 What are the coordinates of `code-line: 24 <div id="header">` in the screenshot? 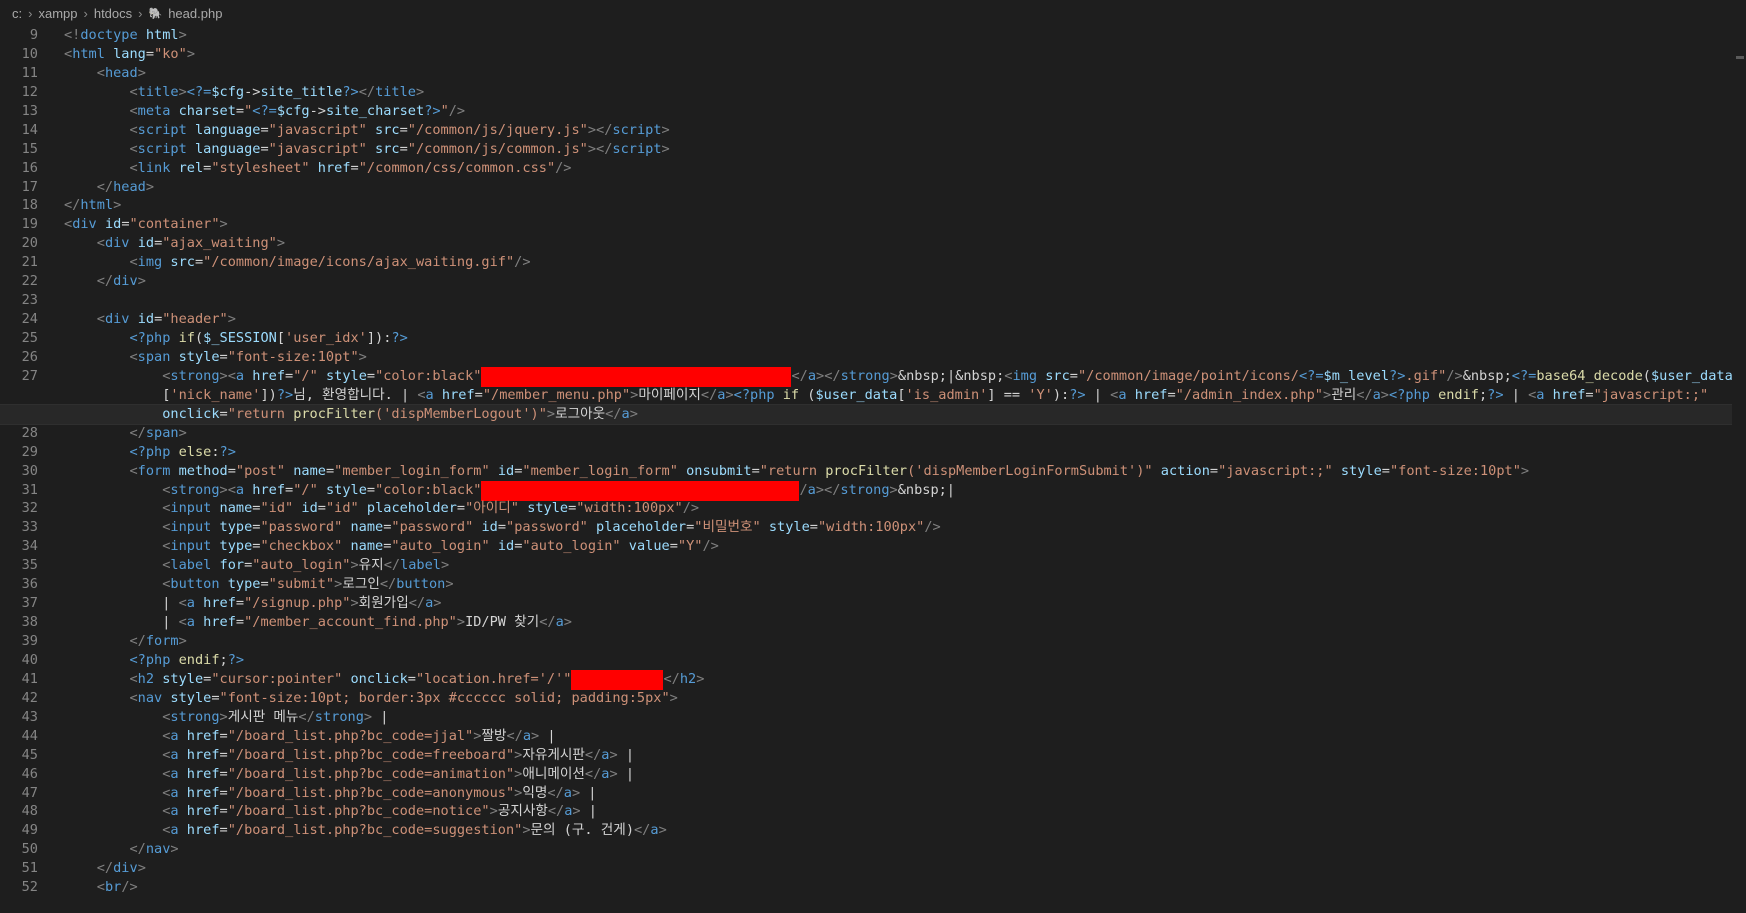 It's located at (873, 319).